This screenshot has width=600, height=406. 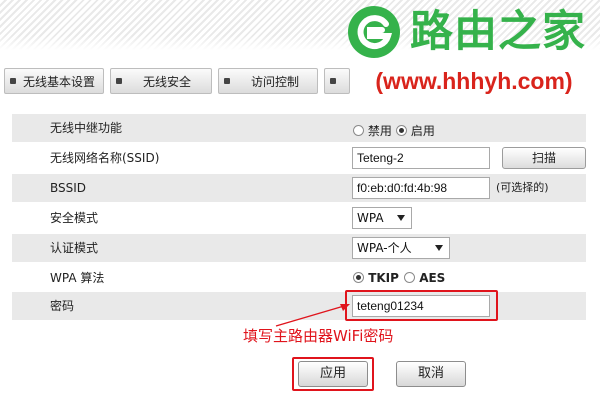 I want to click on security-mode-select: WPA, so click(x=382, y=218).